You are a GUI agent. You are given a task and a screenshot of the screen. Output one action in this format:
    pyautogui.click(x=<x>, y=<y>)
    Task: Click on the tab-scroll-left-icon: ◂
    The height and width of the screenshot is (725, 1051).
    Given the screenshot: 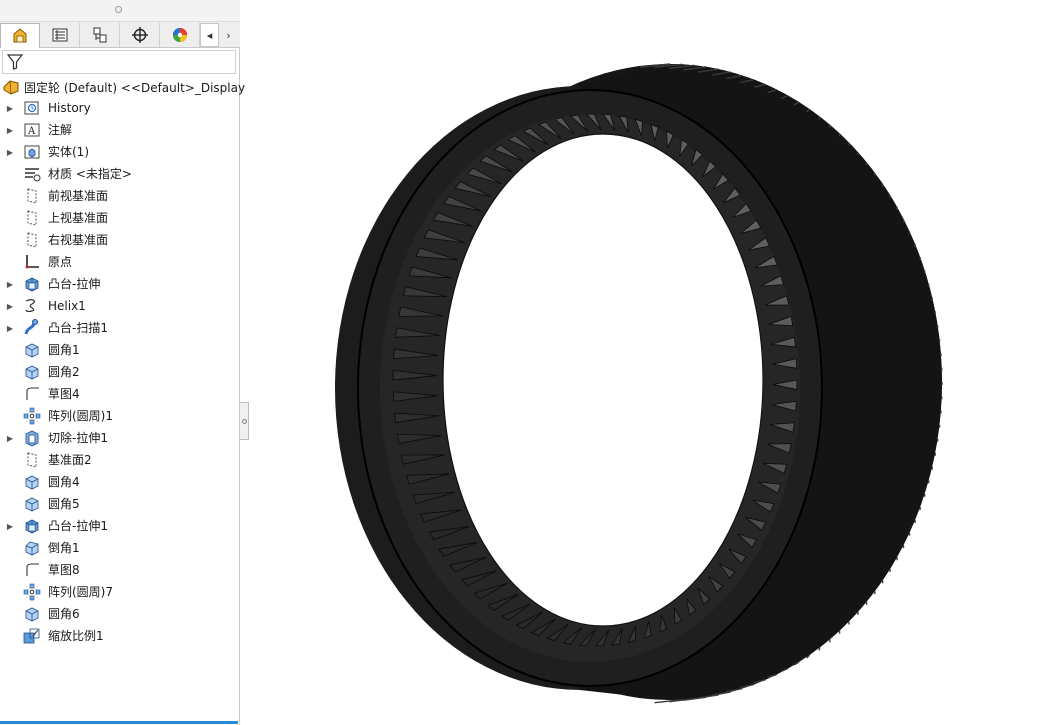 What is the action you would take?
    pyautogui.click(x=209, y=35)
    